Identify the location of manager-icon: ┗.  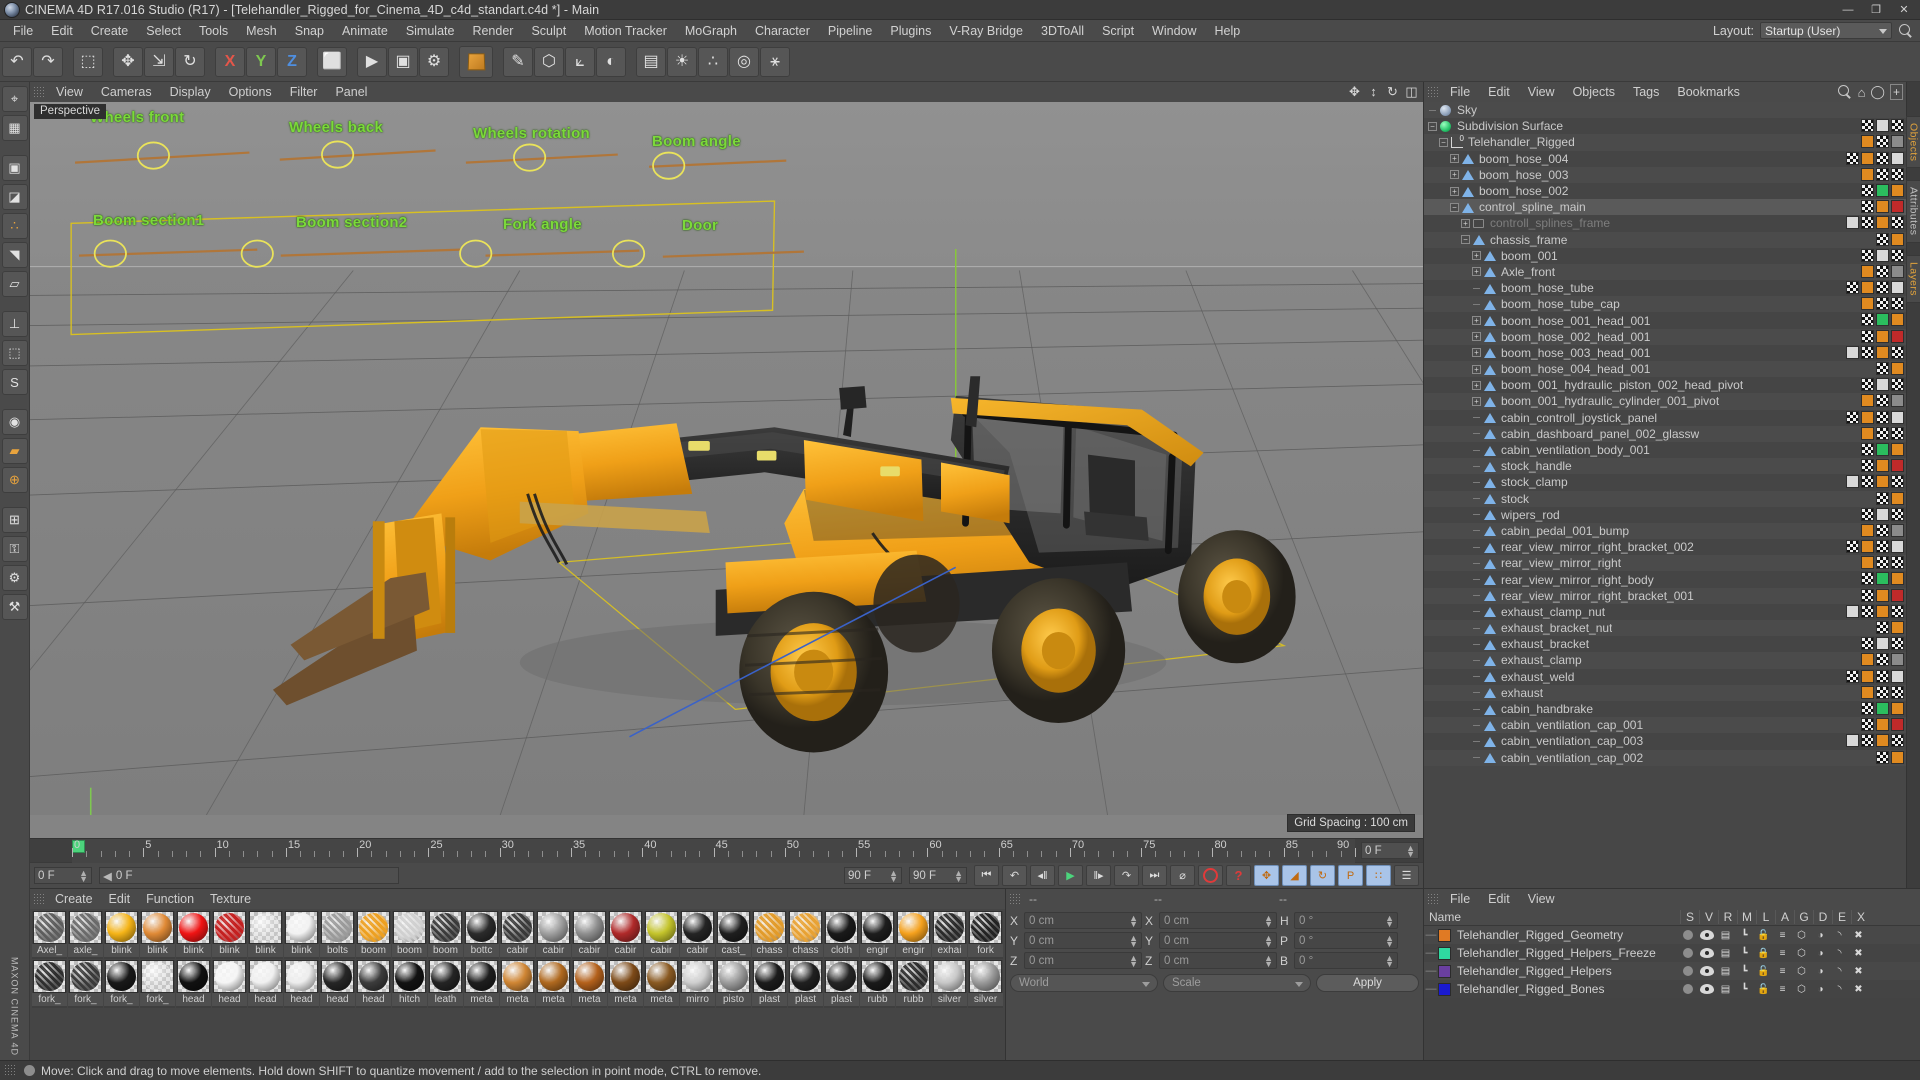
(1744, 989).